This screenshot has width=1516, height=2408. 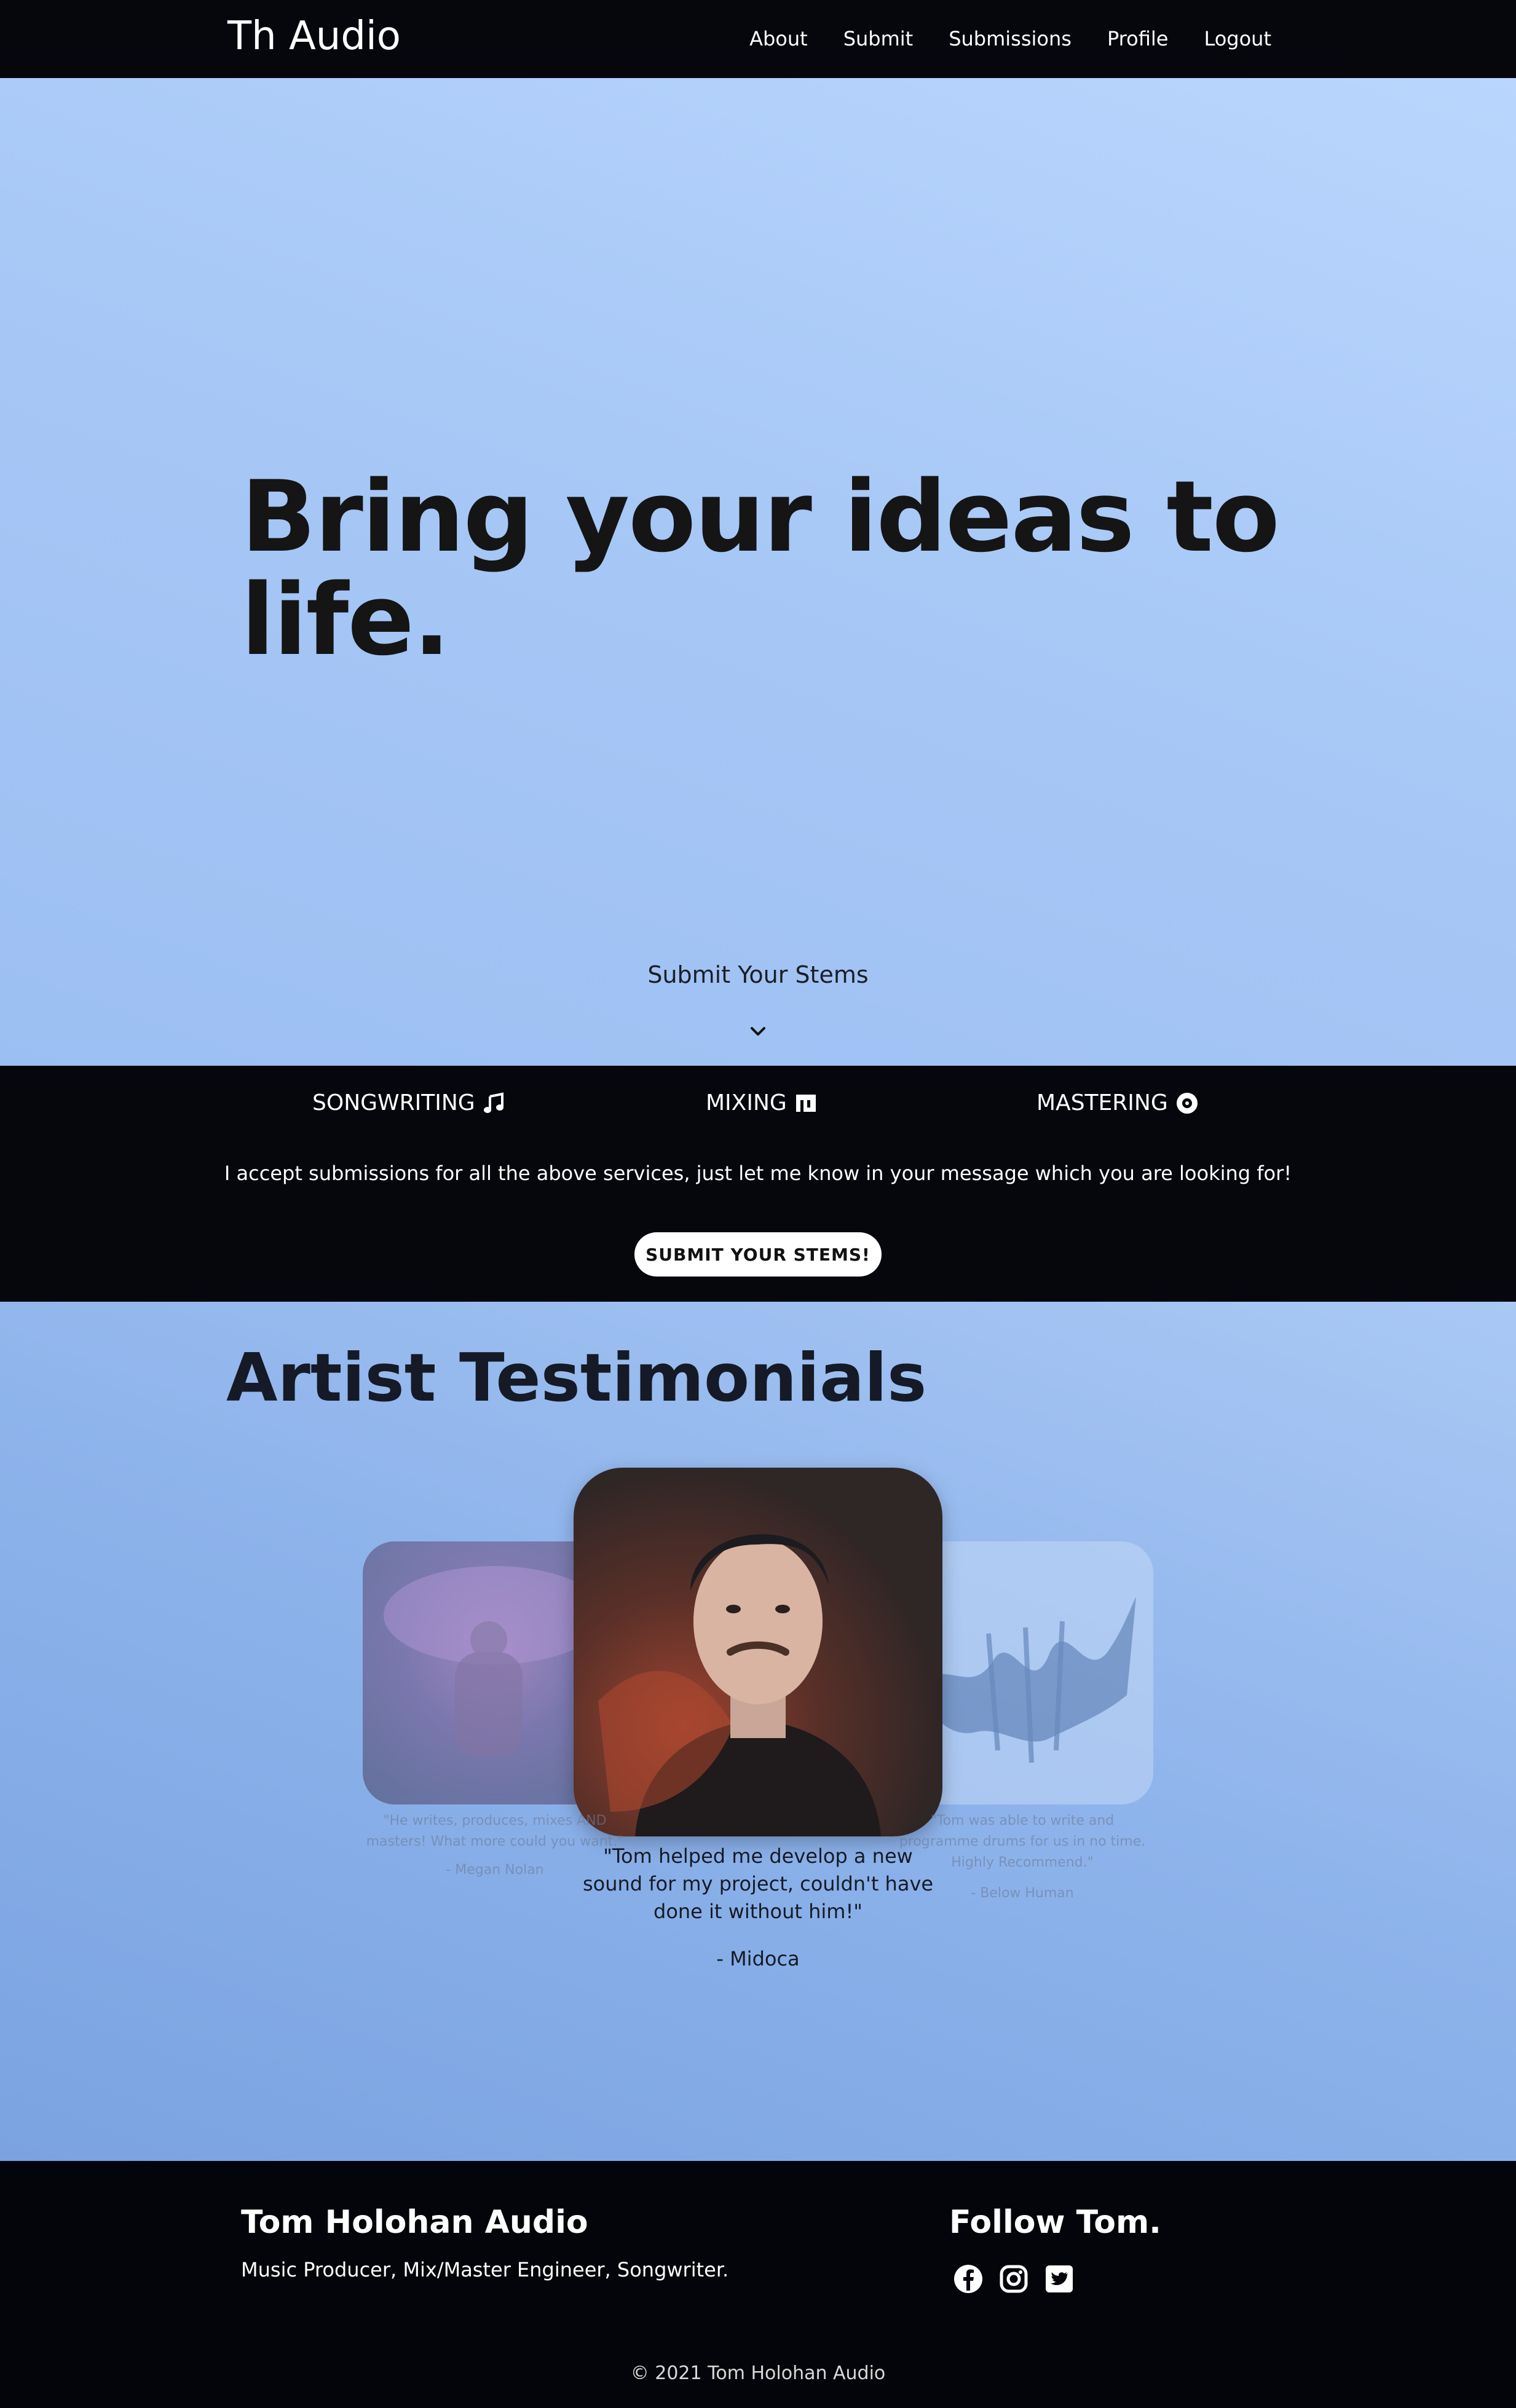 What do you see at coordinates (576, 1378) in the screenshot?
I see `testimonials-title: Artist Testimonials` at bounding box center [576, 1378].